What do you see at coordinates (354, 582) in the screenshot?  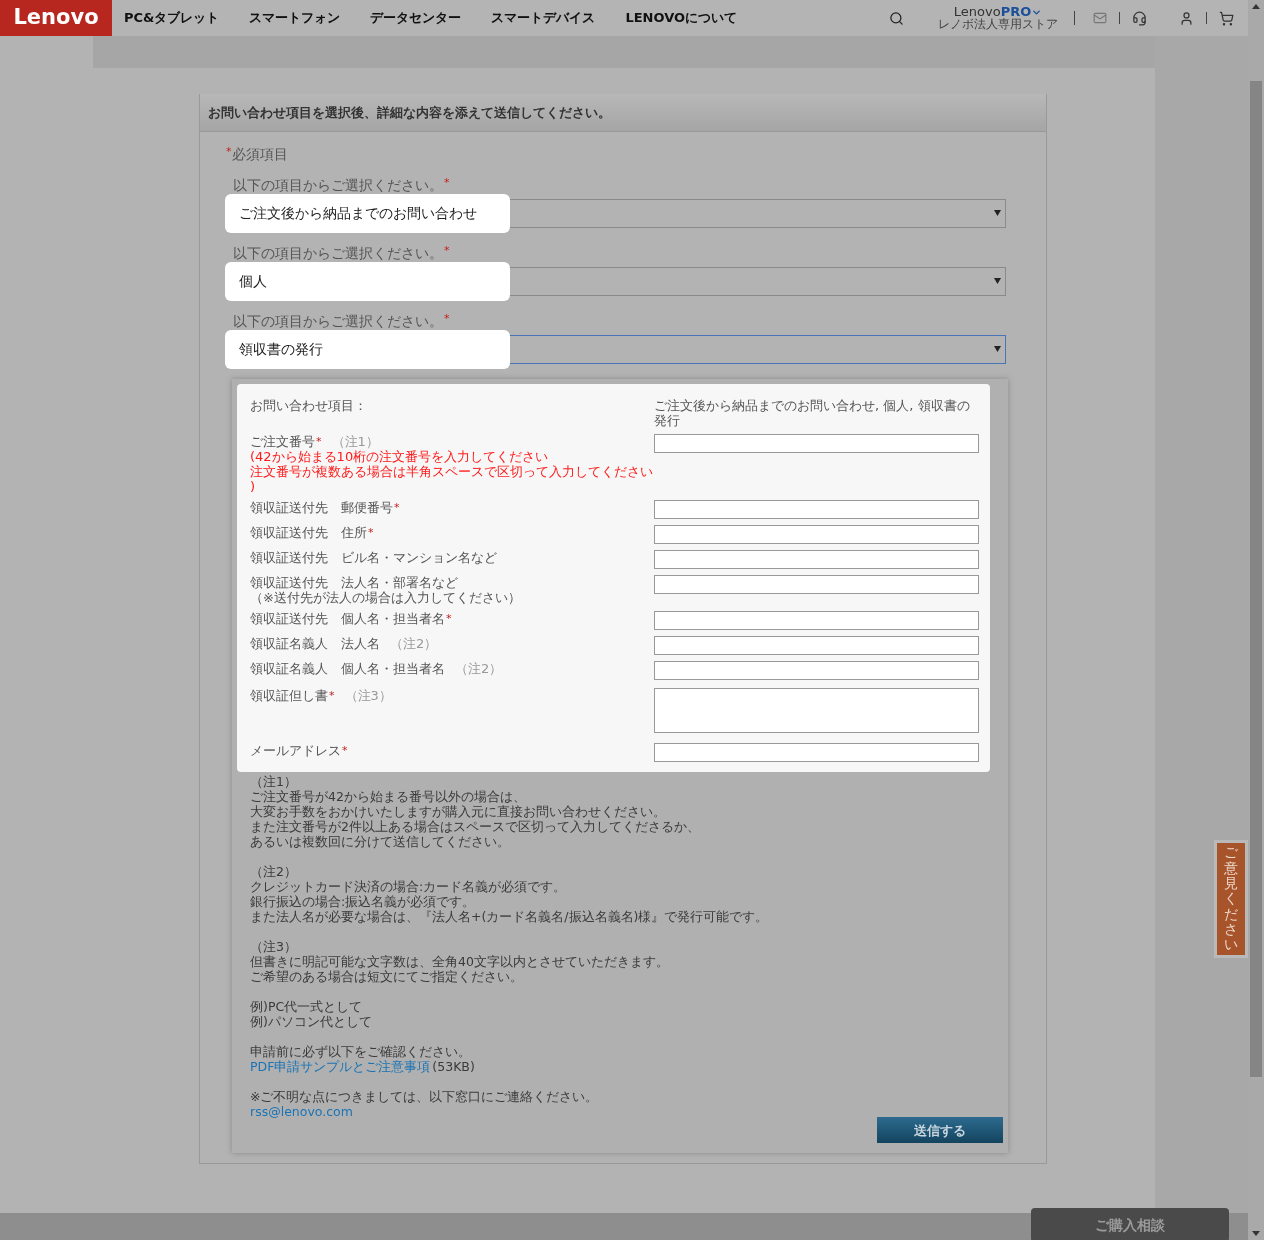 I see `field-label: 領収証送付先 法人名・部署名など` at bounding box center [354, 582].